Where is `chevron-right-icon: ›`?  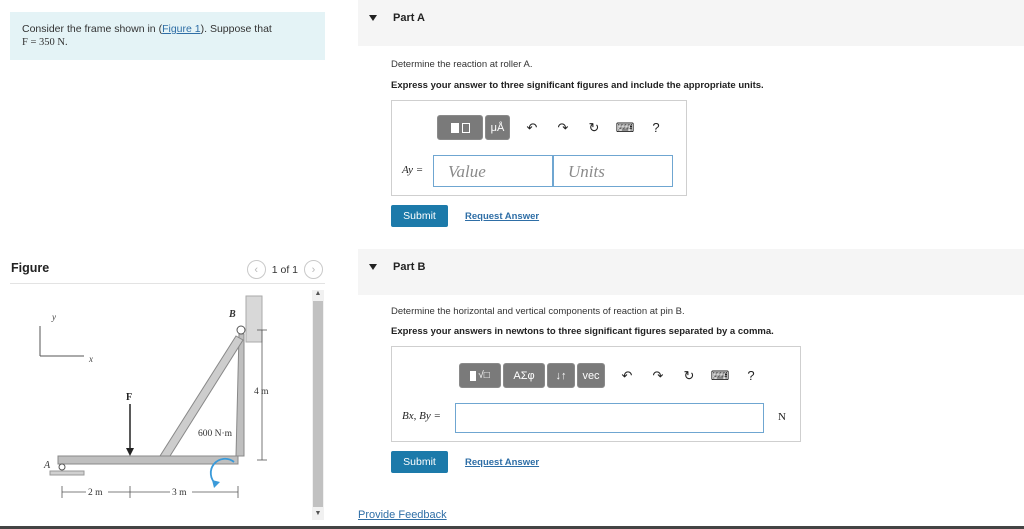
chevron-right-icon: › is located at coordinates (313, 269).